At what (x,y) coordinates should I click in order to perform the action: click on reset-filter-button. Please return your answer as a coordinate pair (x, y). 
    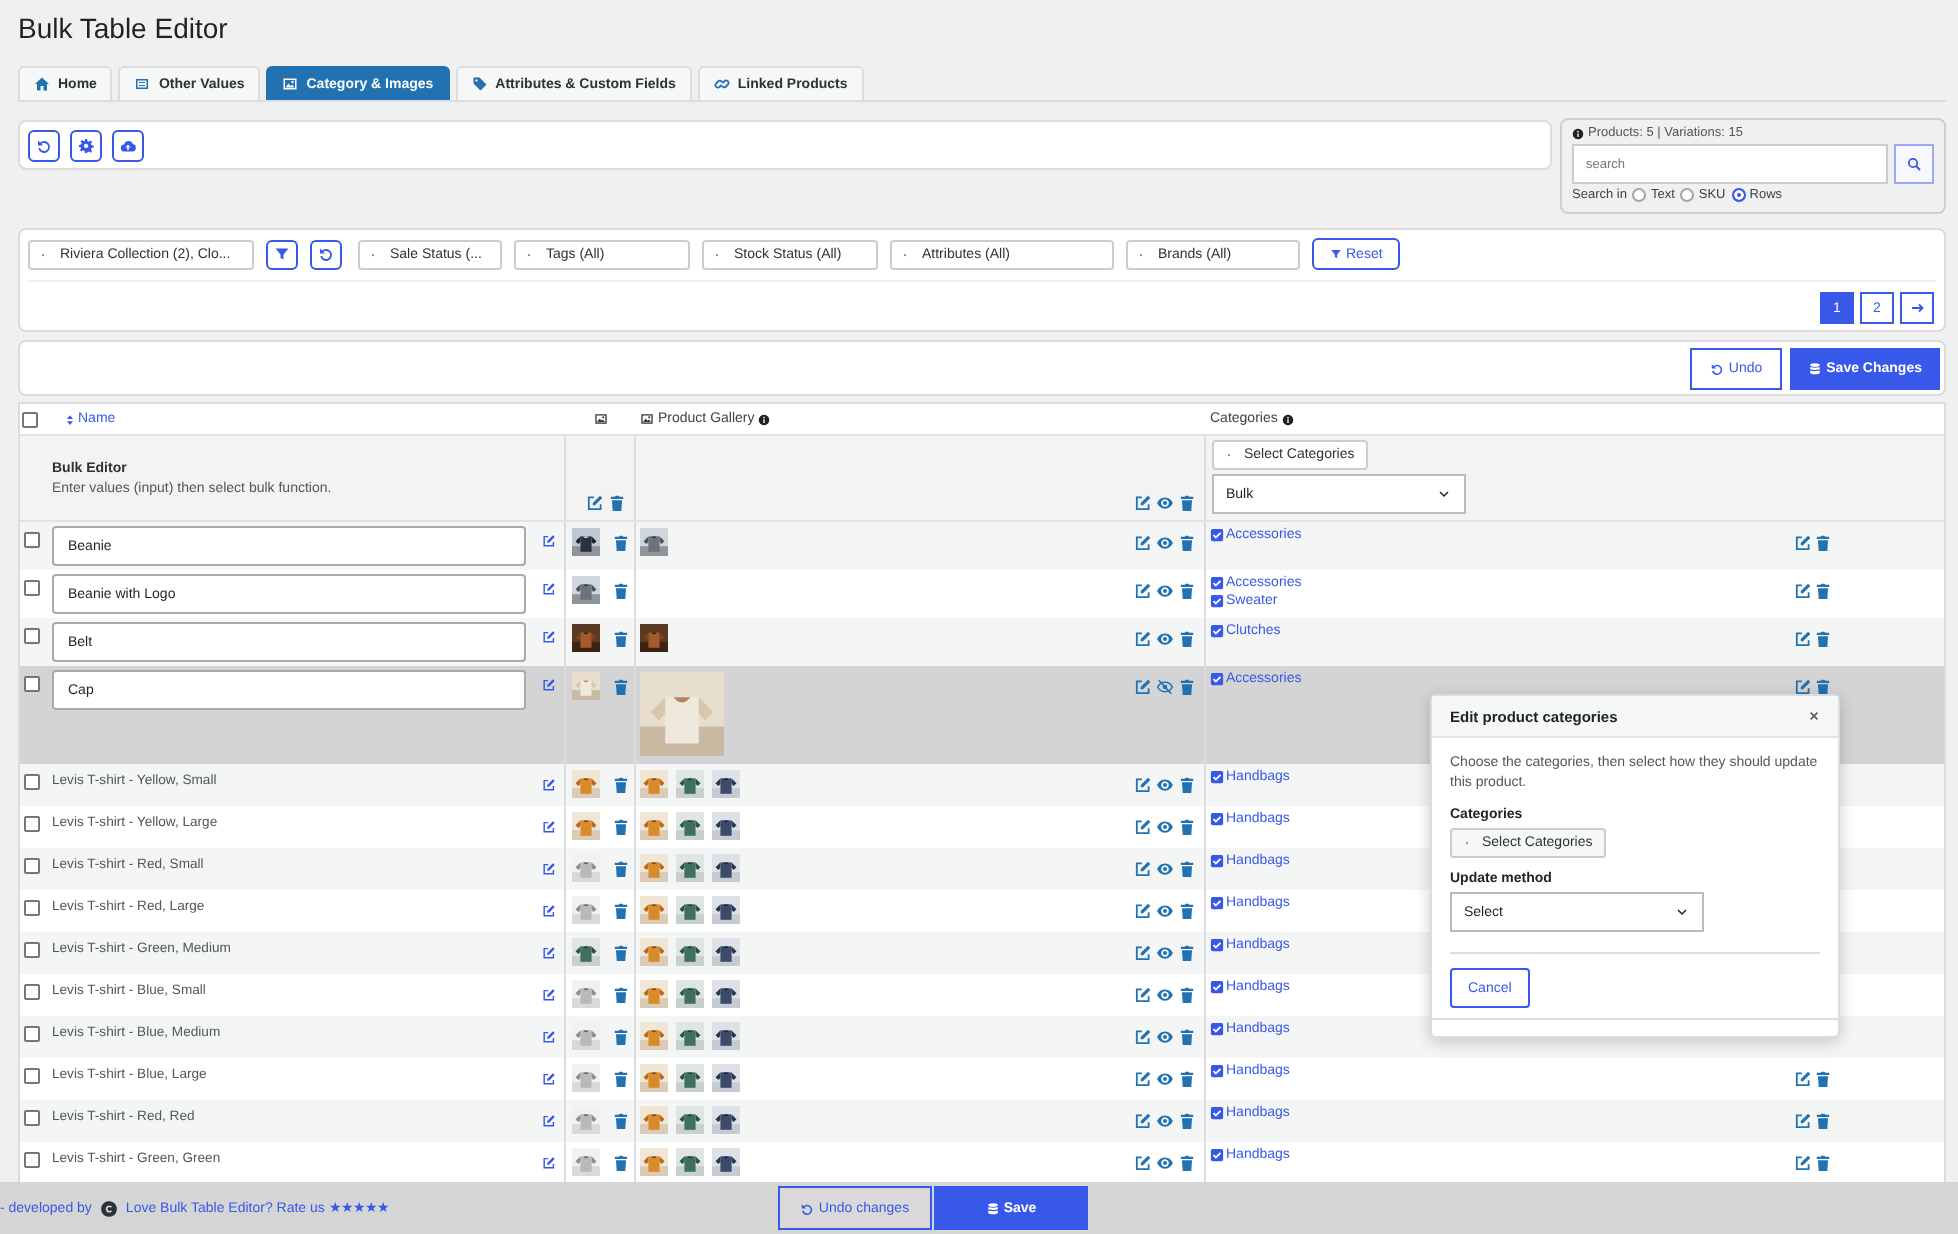
    Looking at the image, I should click on (326, 254).